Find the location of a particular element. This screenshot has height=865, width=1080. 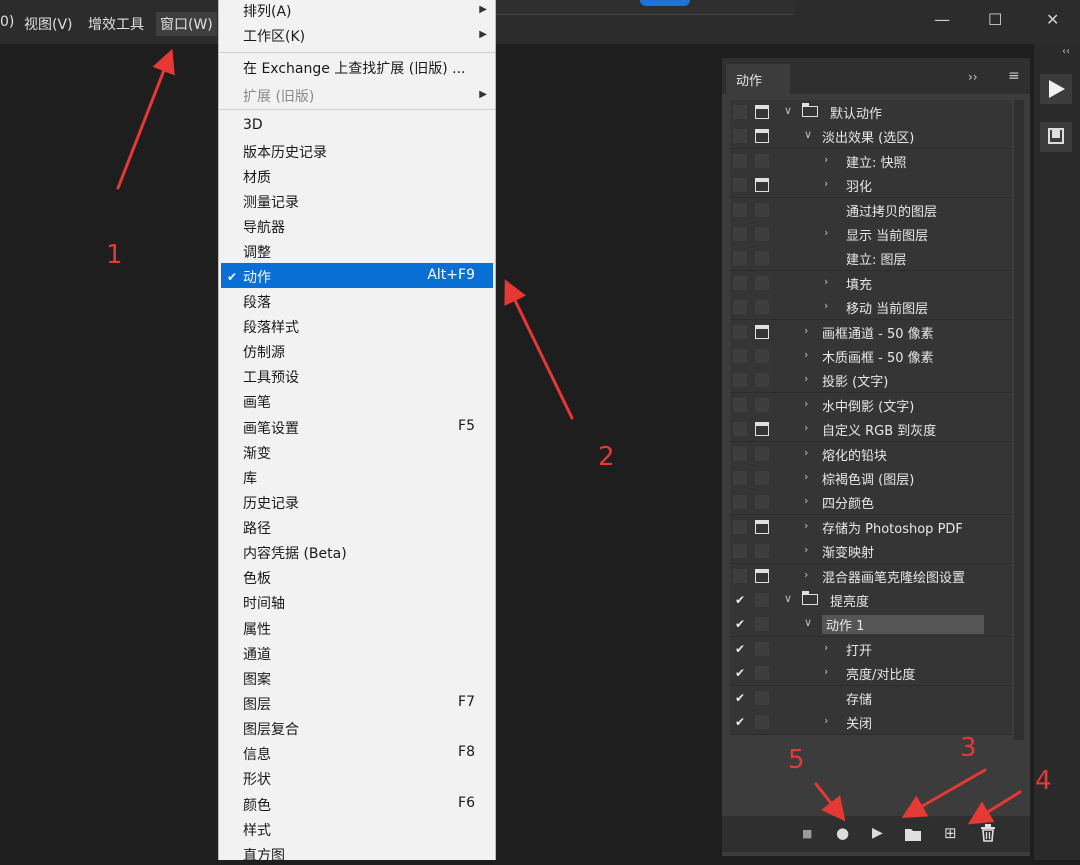

annotation-2: 2 is located at coordinates (606, 457).